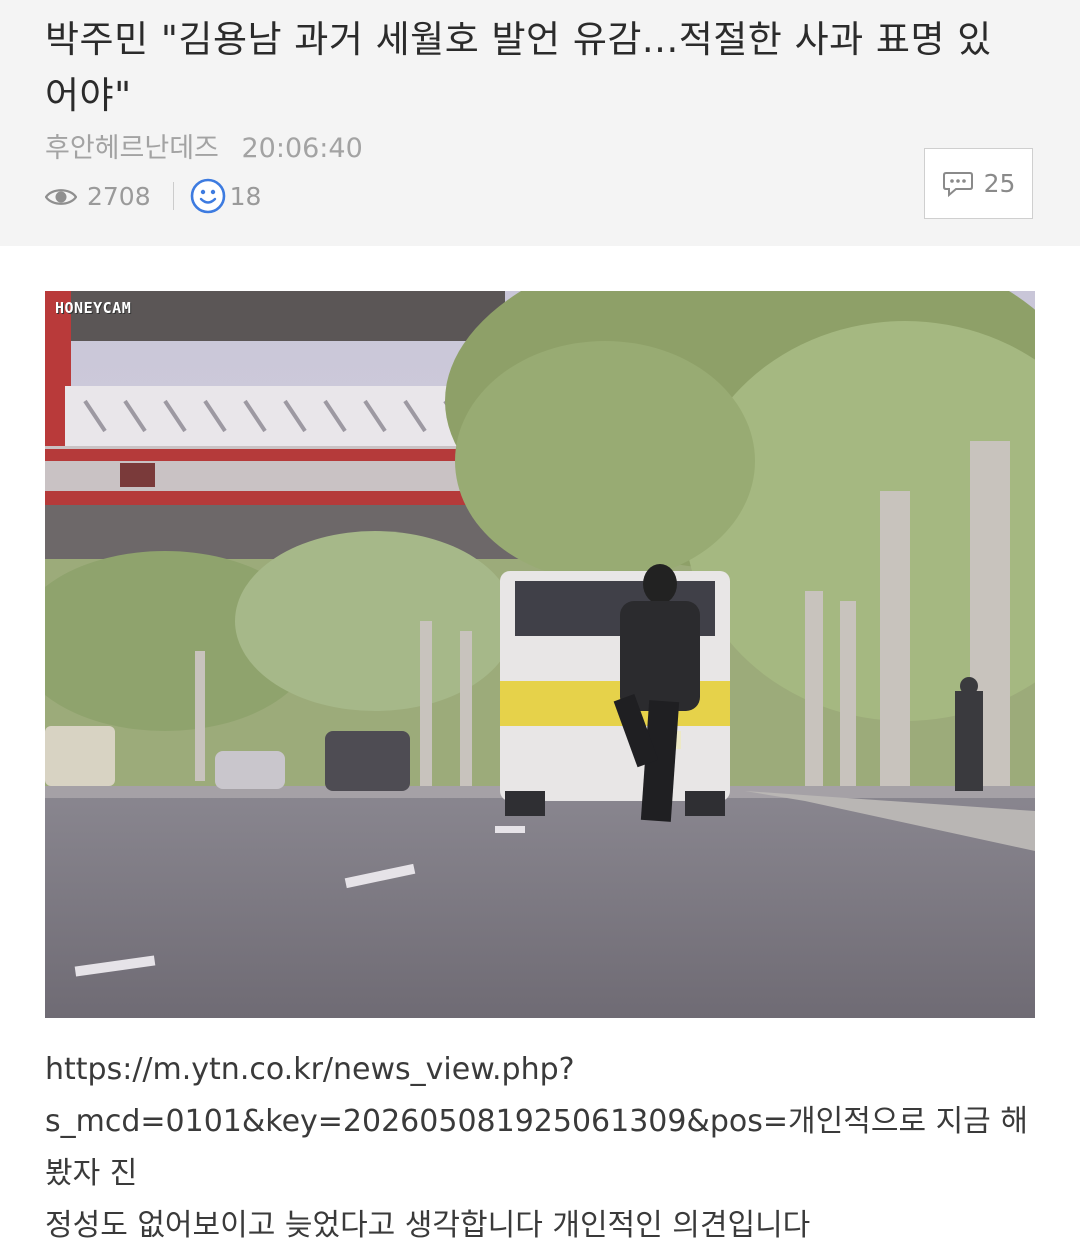  What do you see at coordinates (93, 308) in the screenshot?
I see `watermark: HONEYCAM` at bounding box center [93, 308].